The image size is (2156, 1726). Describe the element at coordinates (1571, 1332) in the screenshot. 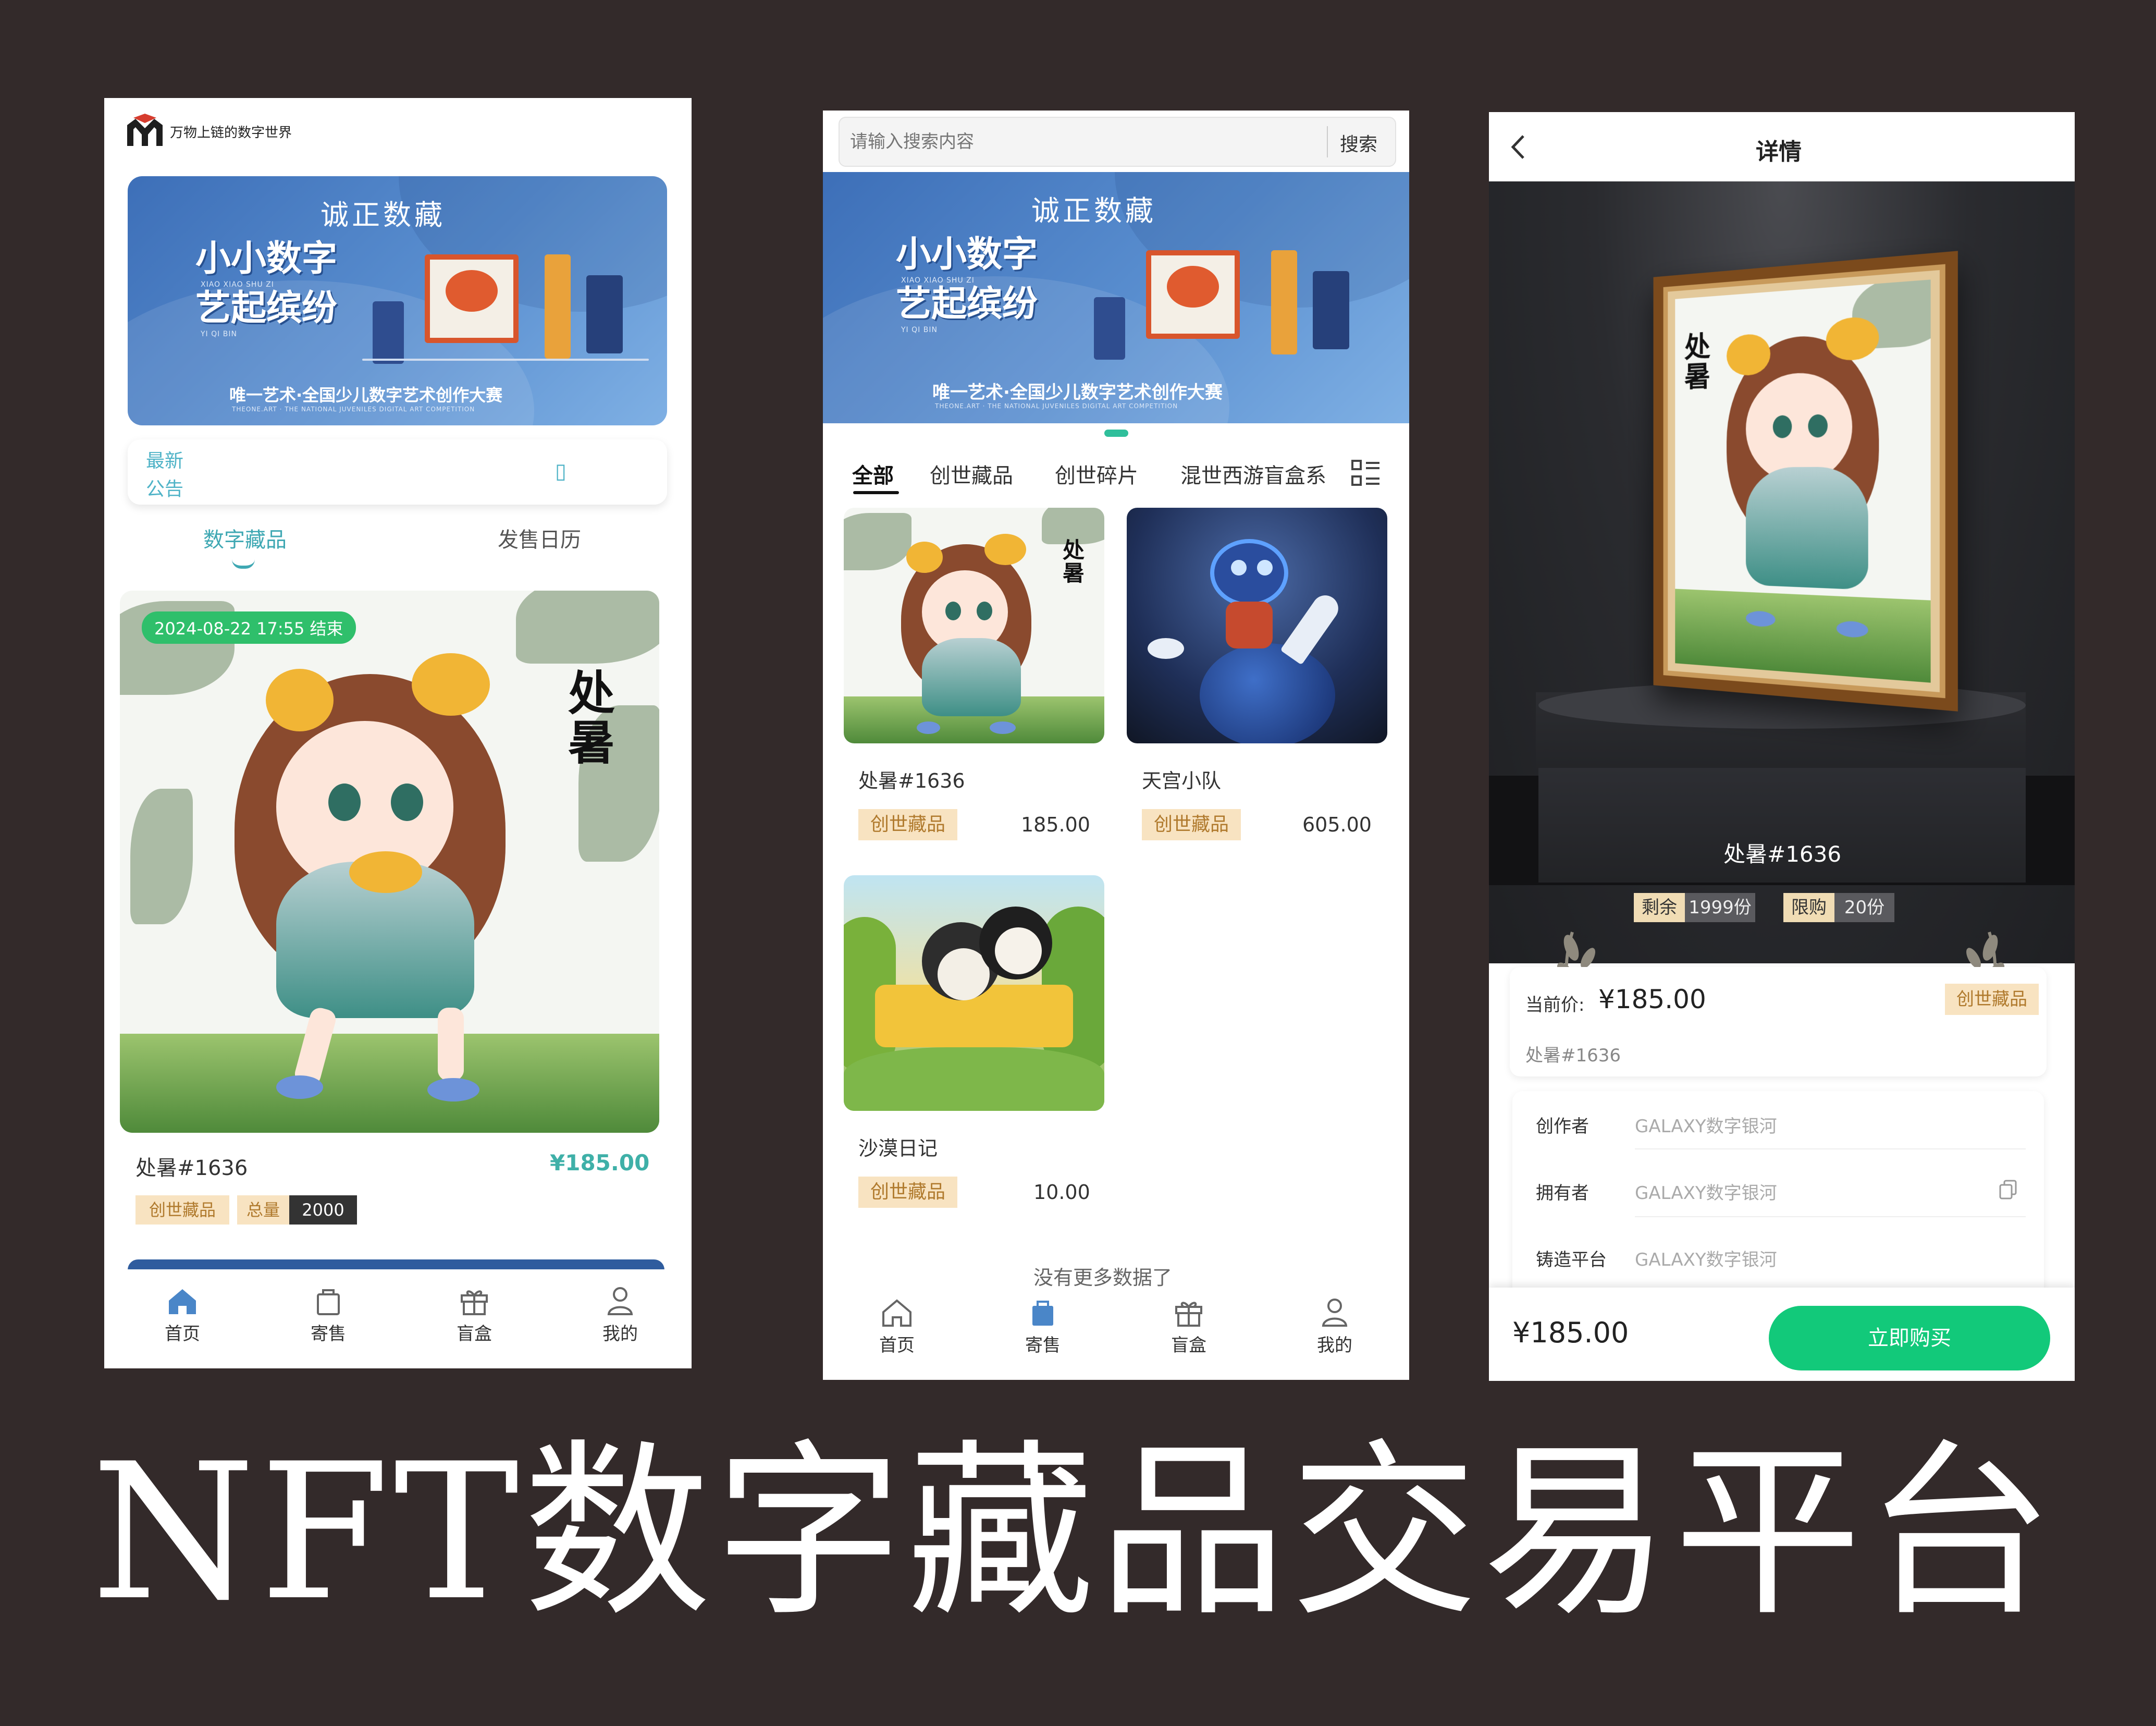

I see `bottom-price: ¥185.00` at that location.